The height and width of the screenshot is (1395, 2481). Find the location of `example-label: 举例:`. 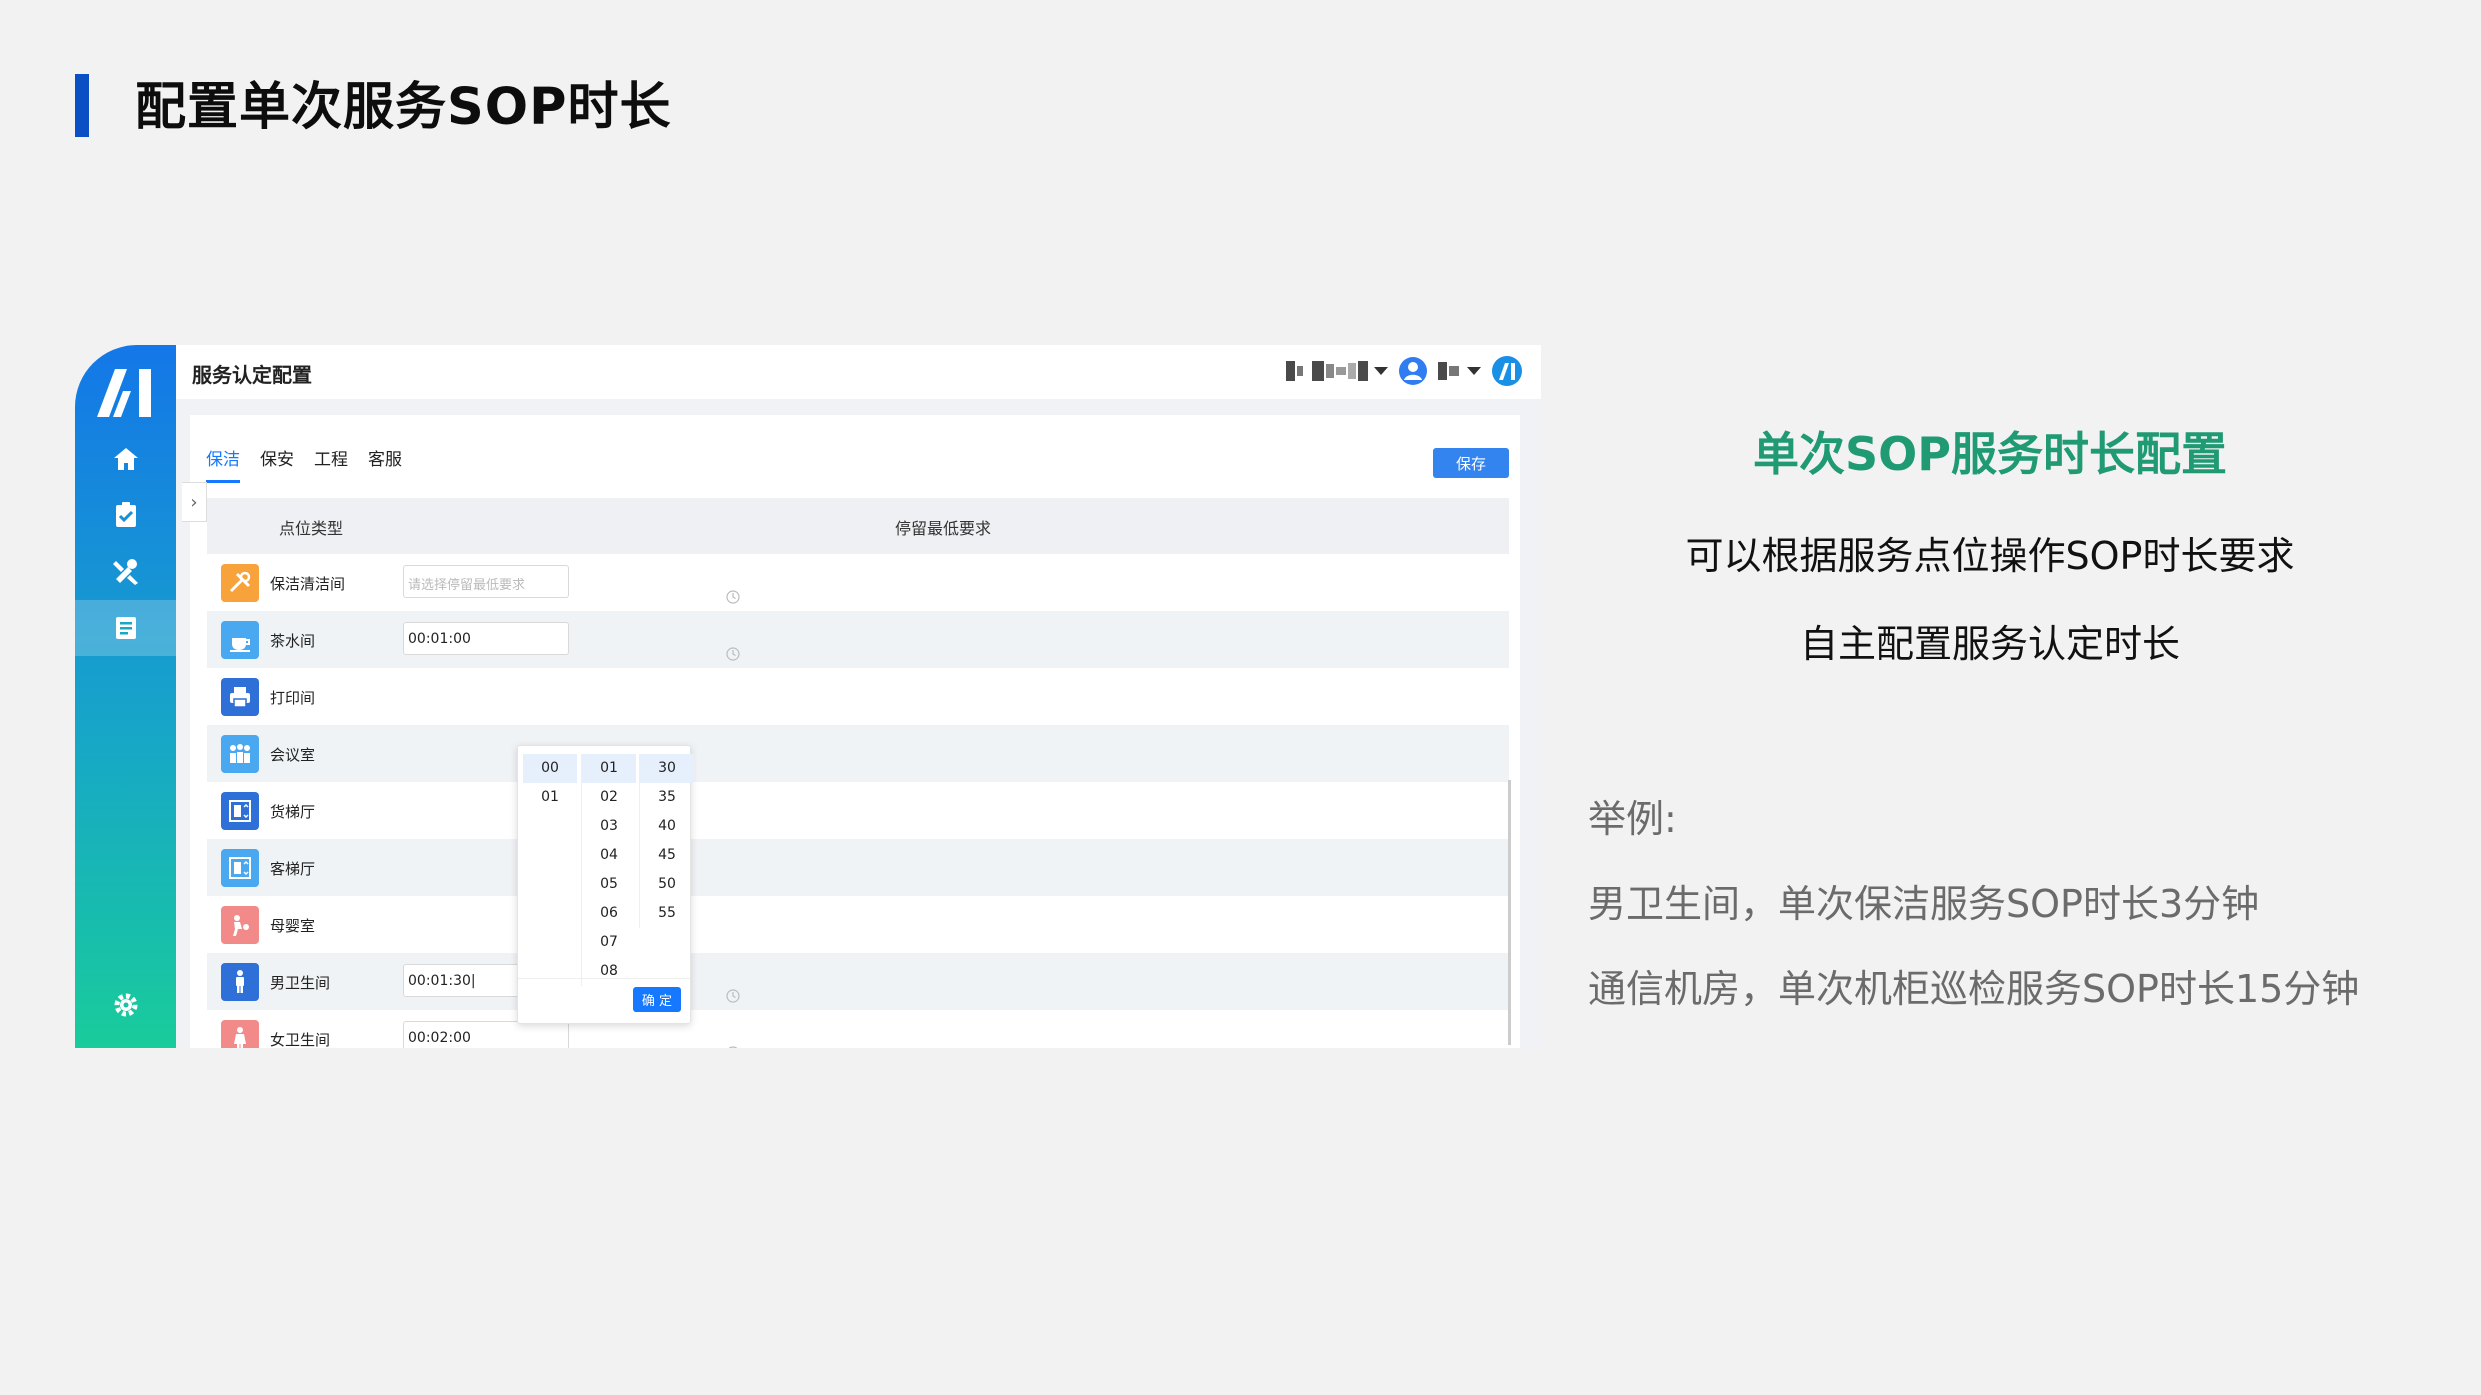

example-label: 举例: is located at coordinates (1632, 819).